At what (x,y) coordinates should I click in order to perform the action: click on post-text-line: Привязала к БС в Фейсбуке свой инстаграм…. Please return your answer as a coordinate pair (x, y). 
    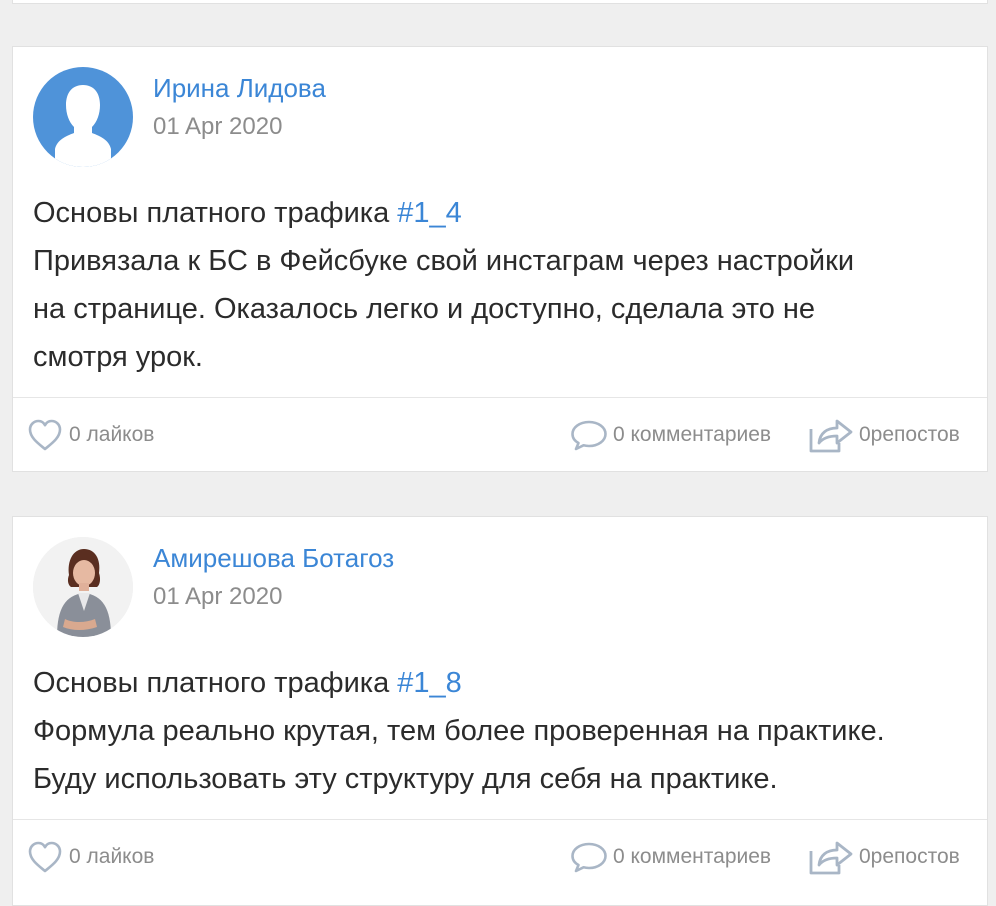
    Looking at the image, I should click on (444, 261).